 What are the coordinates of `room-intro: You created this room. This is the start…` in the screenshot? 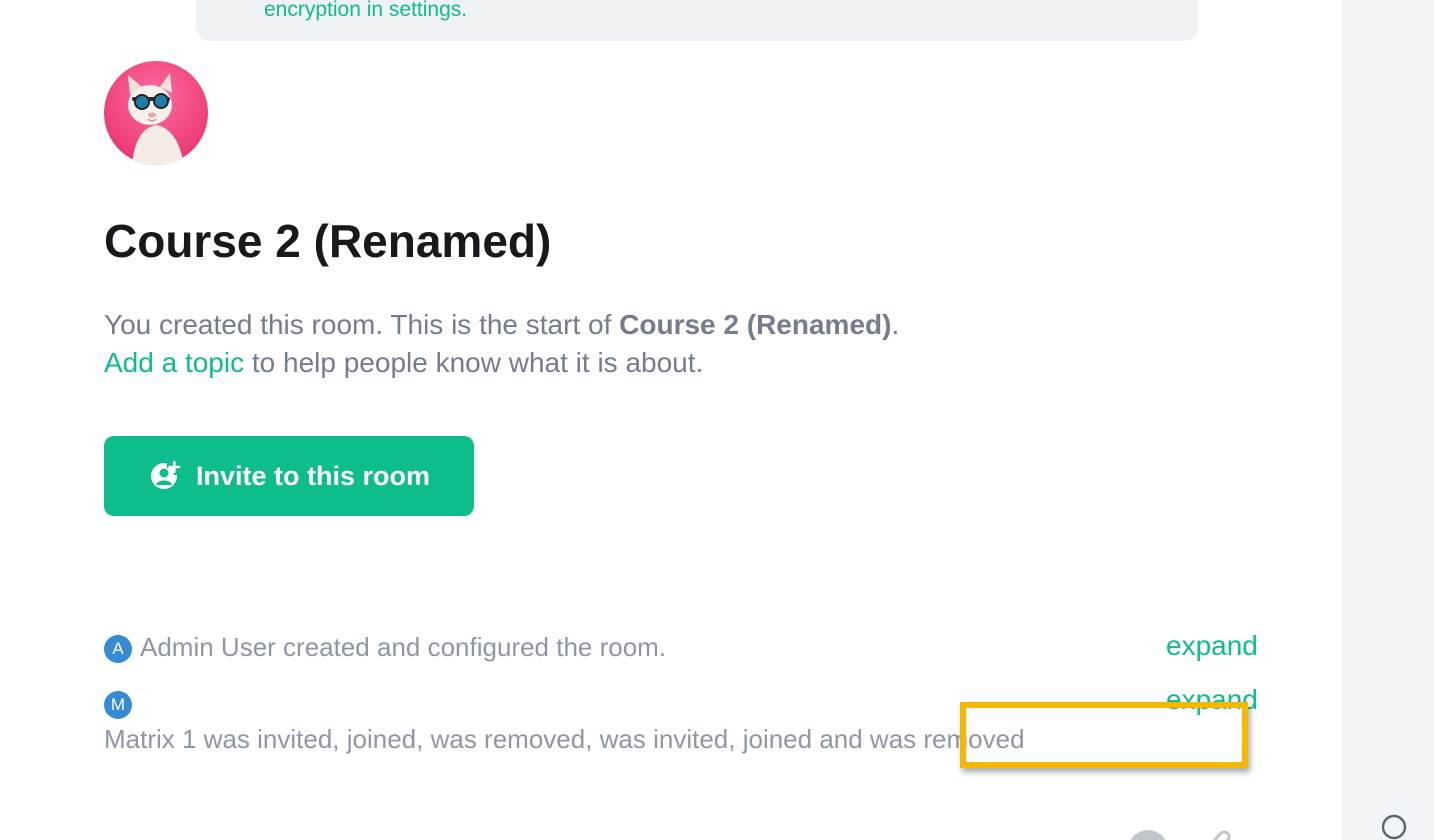 It's located at (501, 344).